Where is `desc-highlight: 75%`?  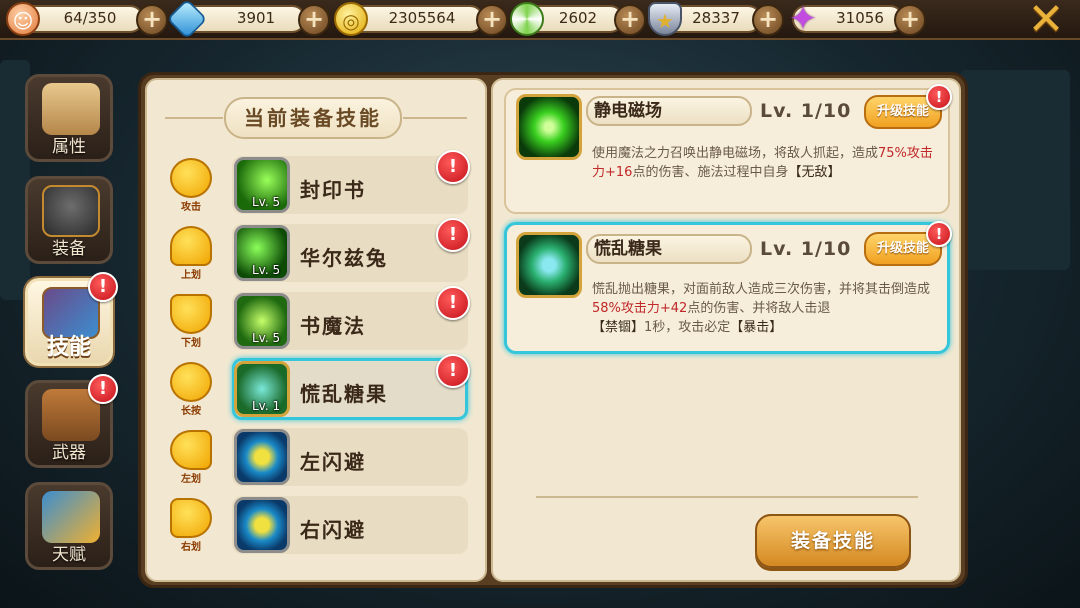
desc-highlight: 75% is located at coordinates (892, 153).